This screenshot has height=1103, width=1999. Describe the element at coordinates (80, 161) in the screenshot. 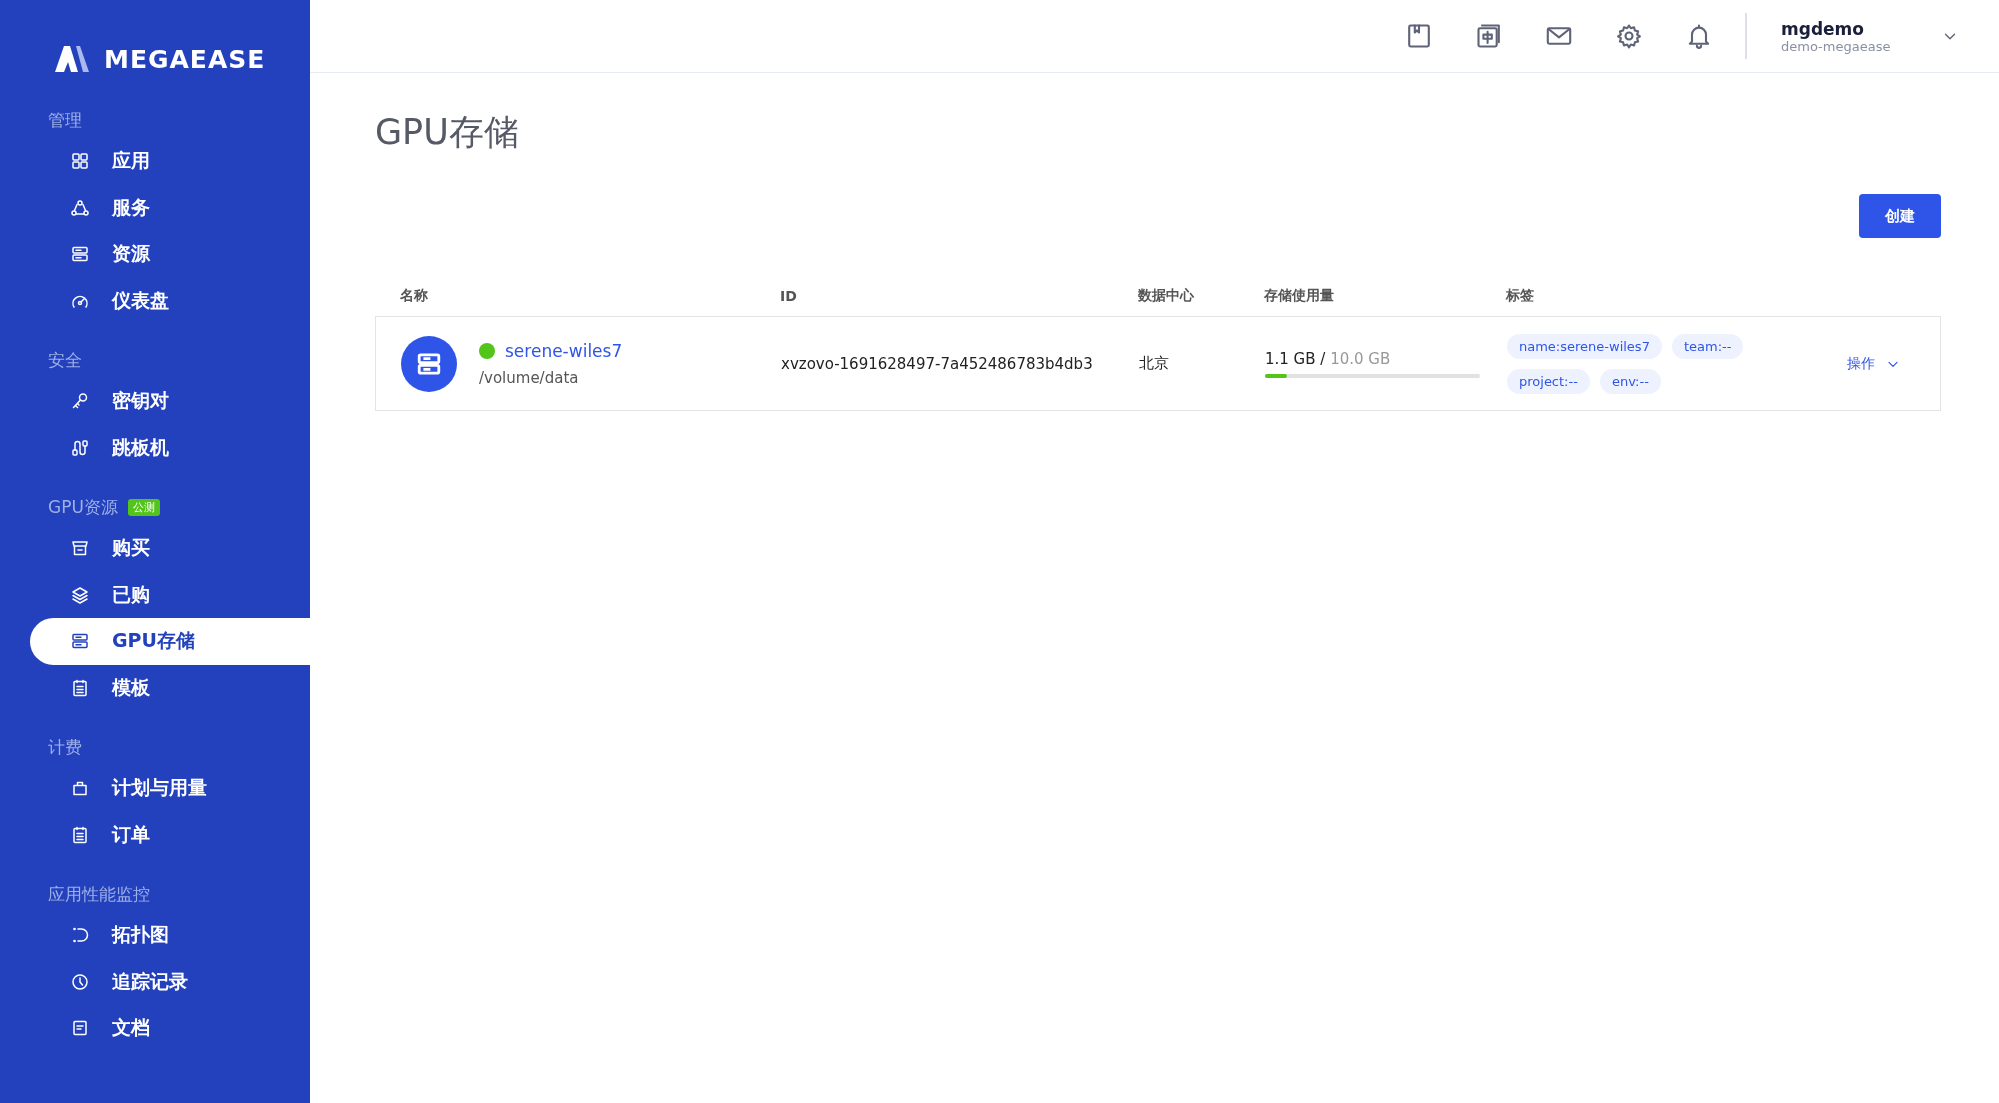

I see `grid-icon` at that location.